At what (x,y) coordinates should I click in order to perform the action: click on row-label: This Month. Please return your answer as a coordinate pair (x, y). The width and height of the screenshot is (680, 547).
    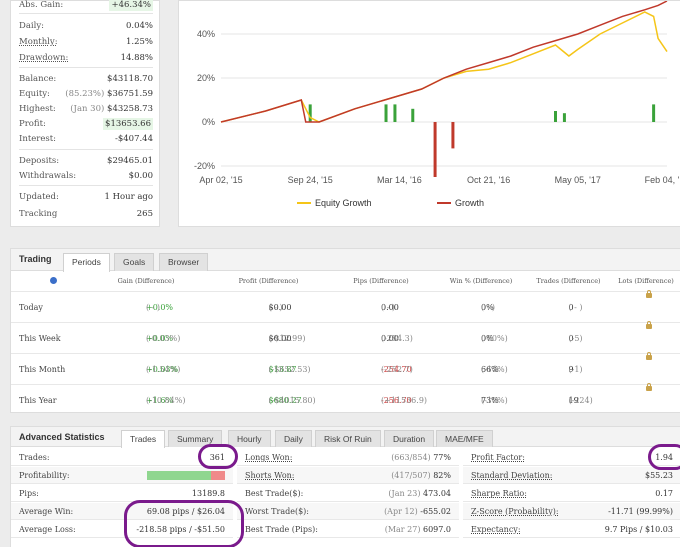
    Looking at the image, I should click on (42, 369).